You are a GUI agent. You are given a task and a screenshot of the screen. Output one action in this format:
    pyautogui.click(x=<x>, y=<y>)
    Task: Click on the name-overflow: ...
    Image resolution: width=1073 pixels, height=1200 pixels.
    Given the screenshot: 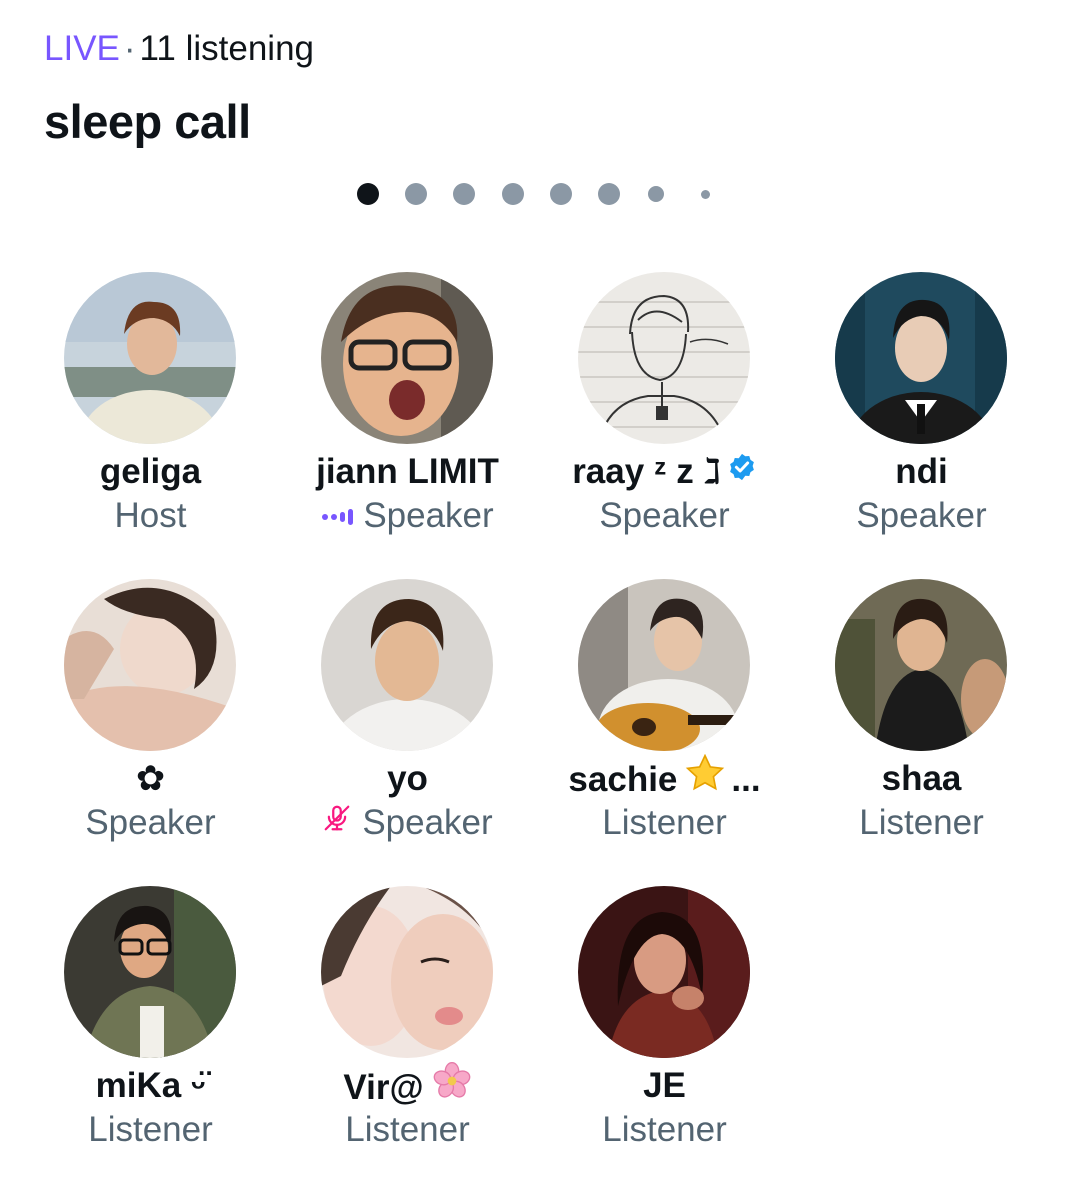 What is the action you would take?
    pyautogui.click(x=746, y=779)
    